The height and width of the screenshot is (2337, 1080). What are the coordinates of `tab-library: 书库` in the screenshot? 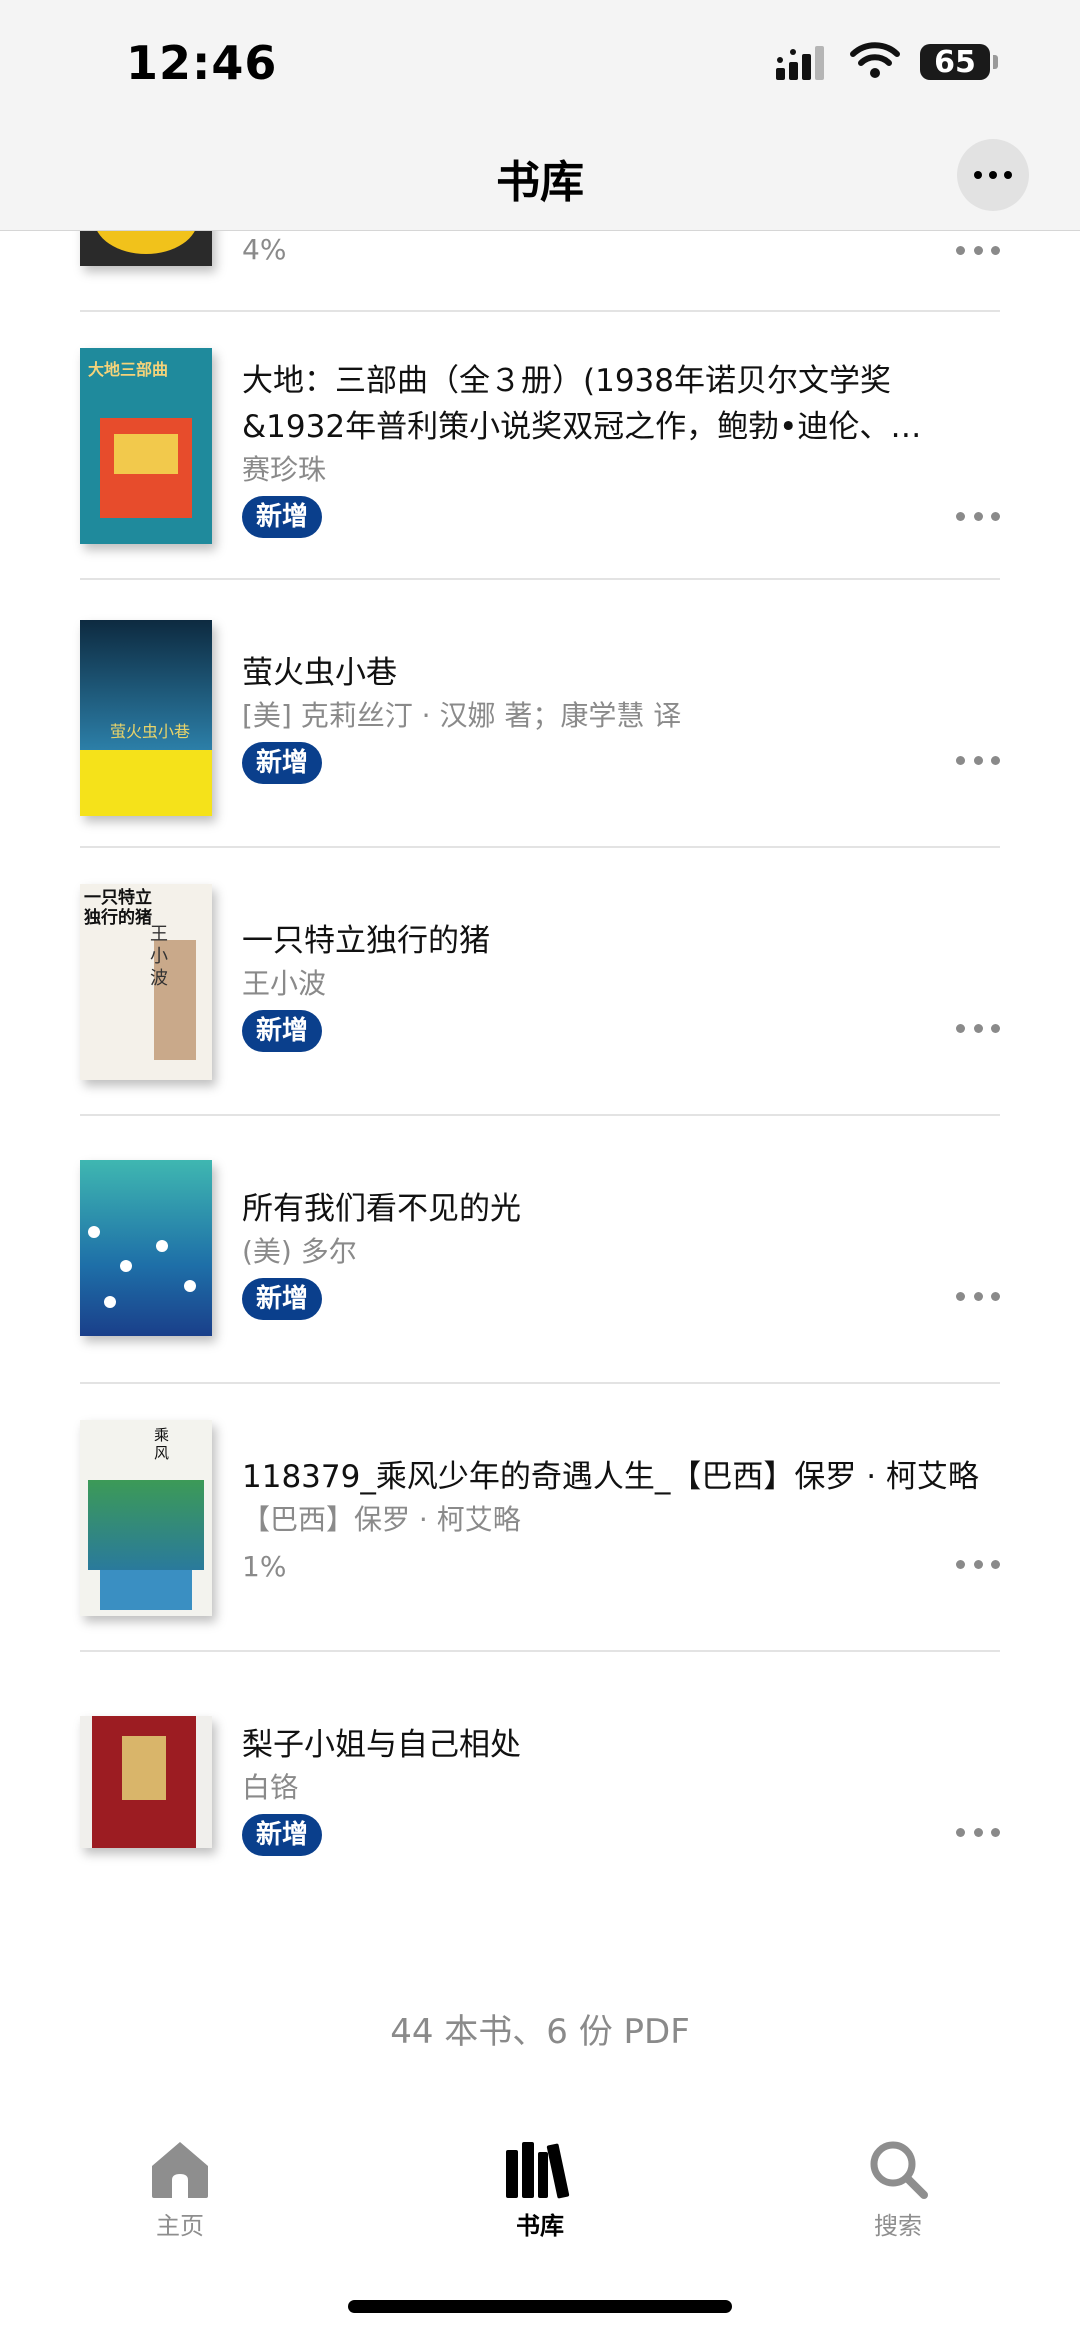 It's located at (540, 2189).